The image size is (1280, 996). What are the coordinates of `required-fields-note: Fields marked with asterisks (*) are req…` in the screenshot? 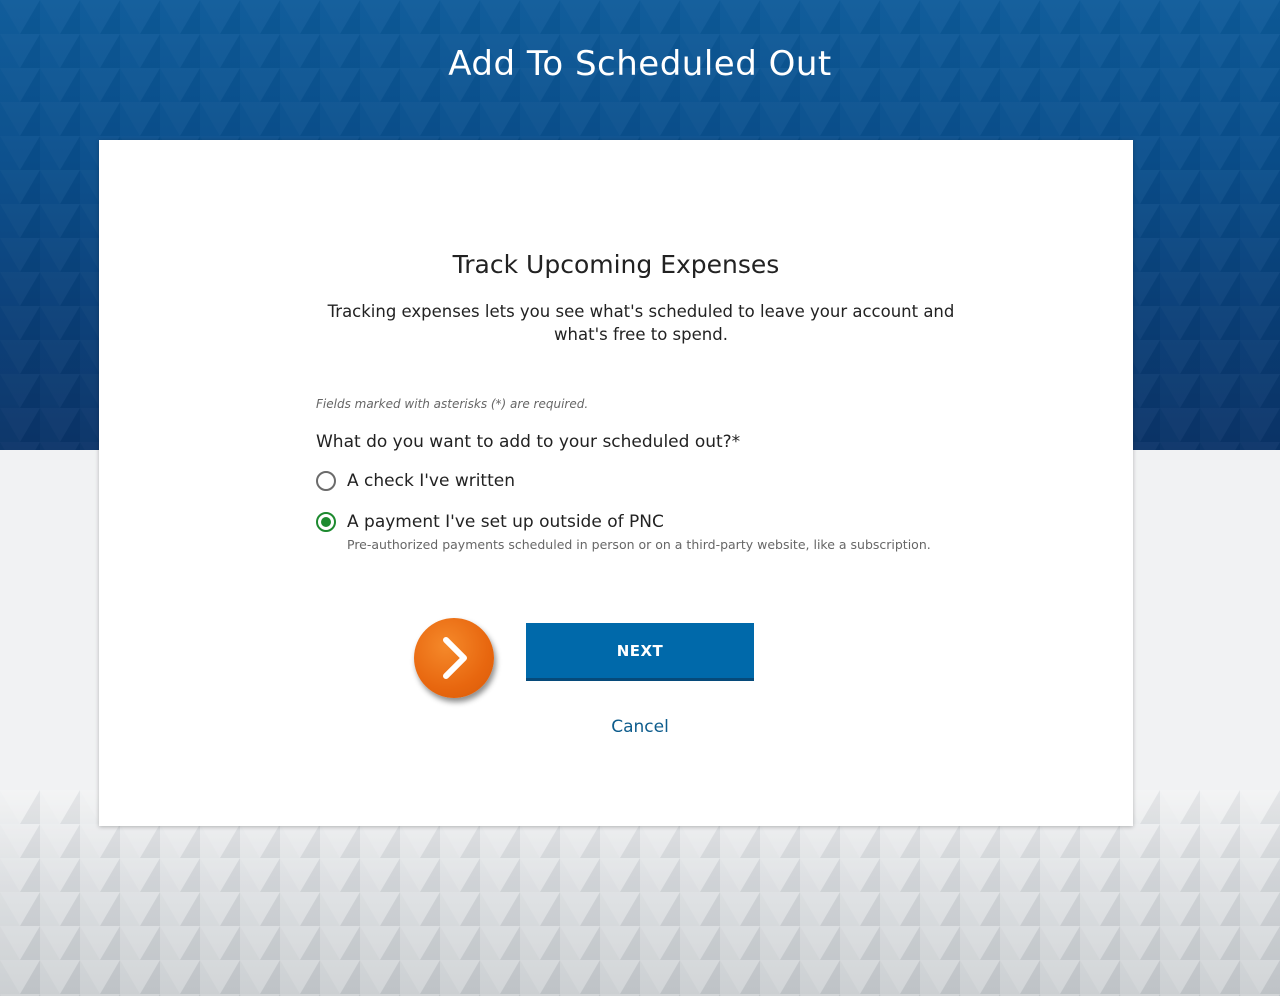 It's located at (452, 404).